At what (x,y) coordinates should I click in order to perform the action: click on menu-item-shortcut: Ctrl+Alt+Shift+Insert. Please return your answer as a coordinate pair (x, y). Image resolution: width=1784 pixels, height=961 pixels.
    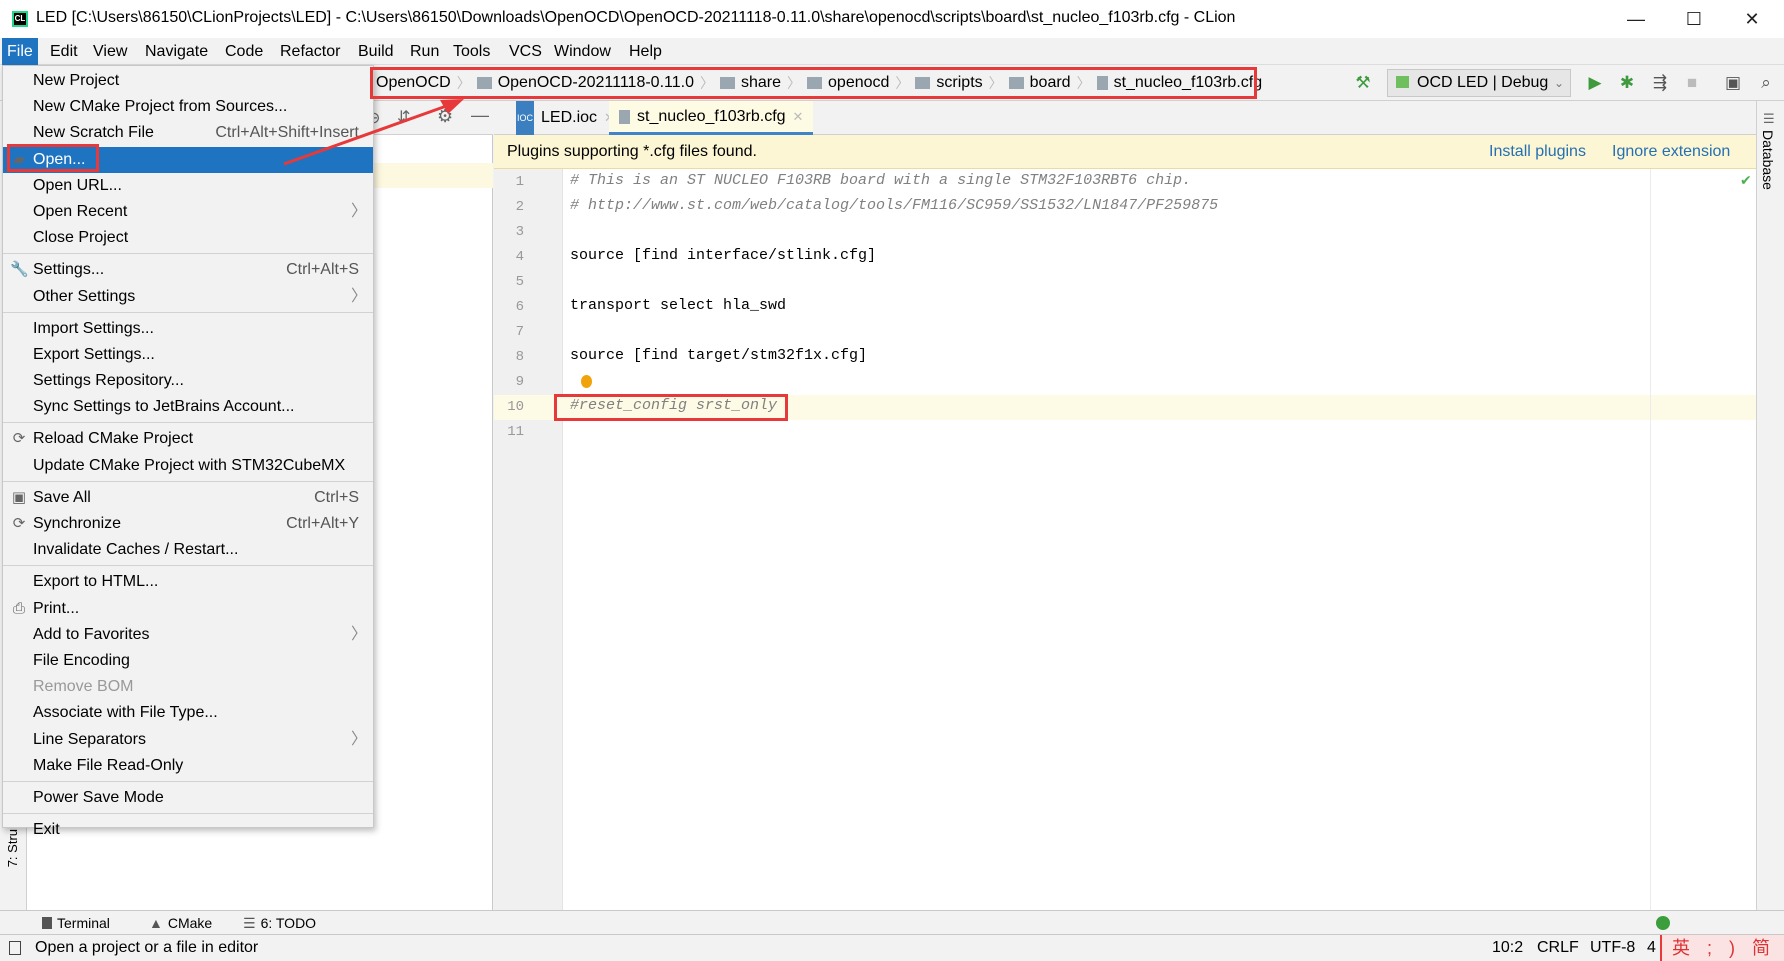
    Looking at the image, I should click on (287, 133).